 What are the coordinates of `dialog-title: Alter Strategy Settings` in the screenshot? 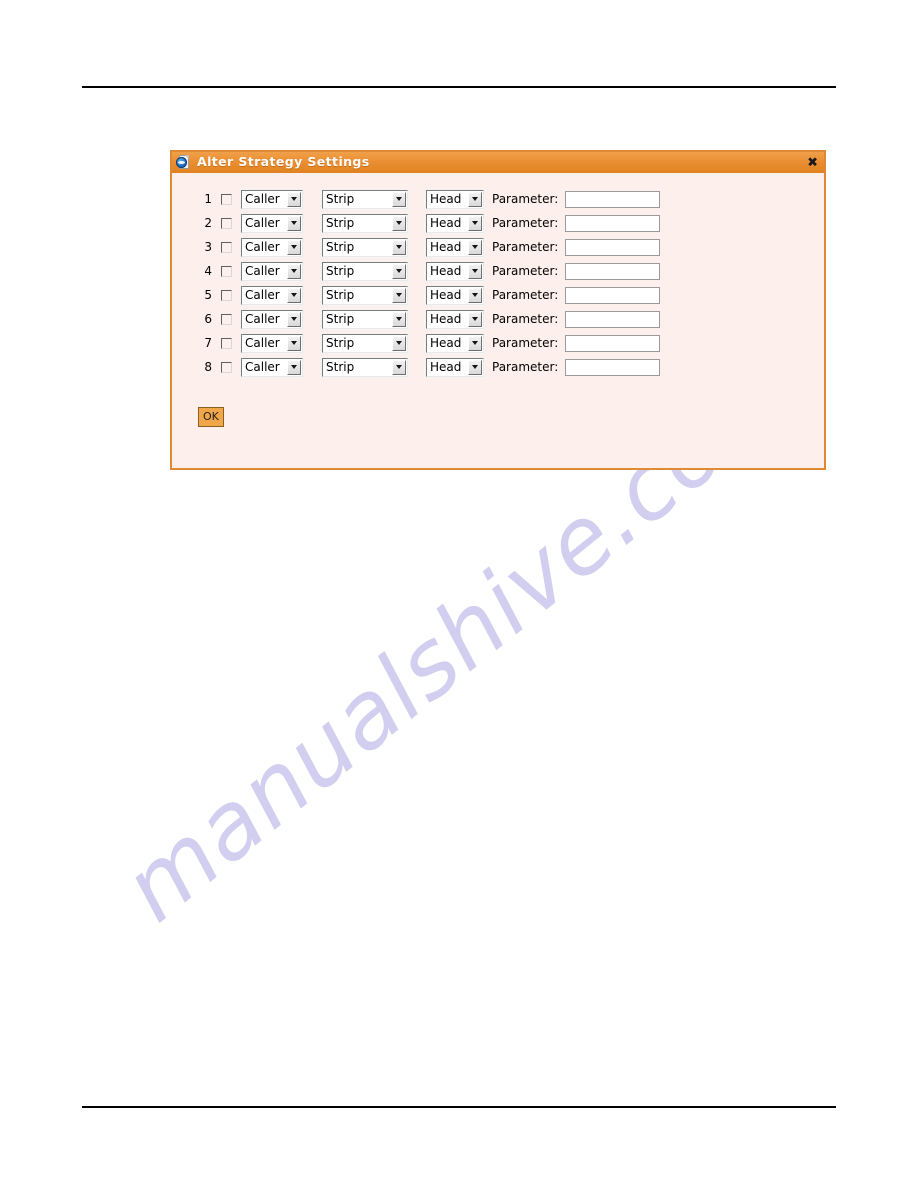 It's located at (283, 162).